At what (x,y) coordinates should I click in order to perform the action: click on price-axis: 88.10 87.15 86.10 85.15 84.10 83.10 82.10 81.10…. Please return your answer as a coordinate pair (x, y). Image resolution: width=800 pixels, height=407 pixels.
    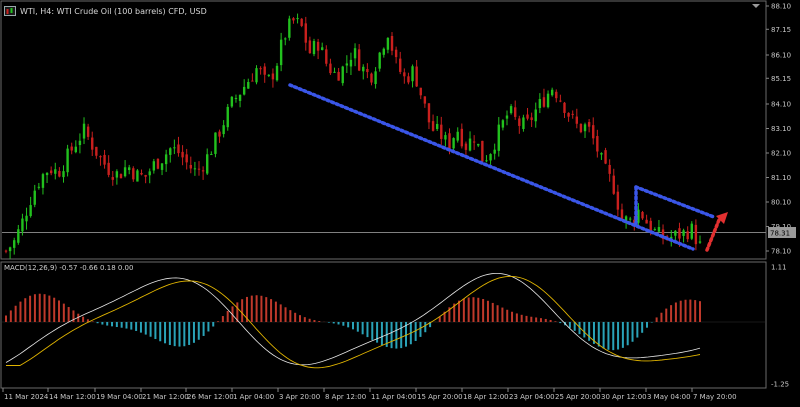
    Looking at the image, I should click on (778, 129).